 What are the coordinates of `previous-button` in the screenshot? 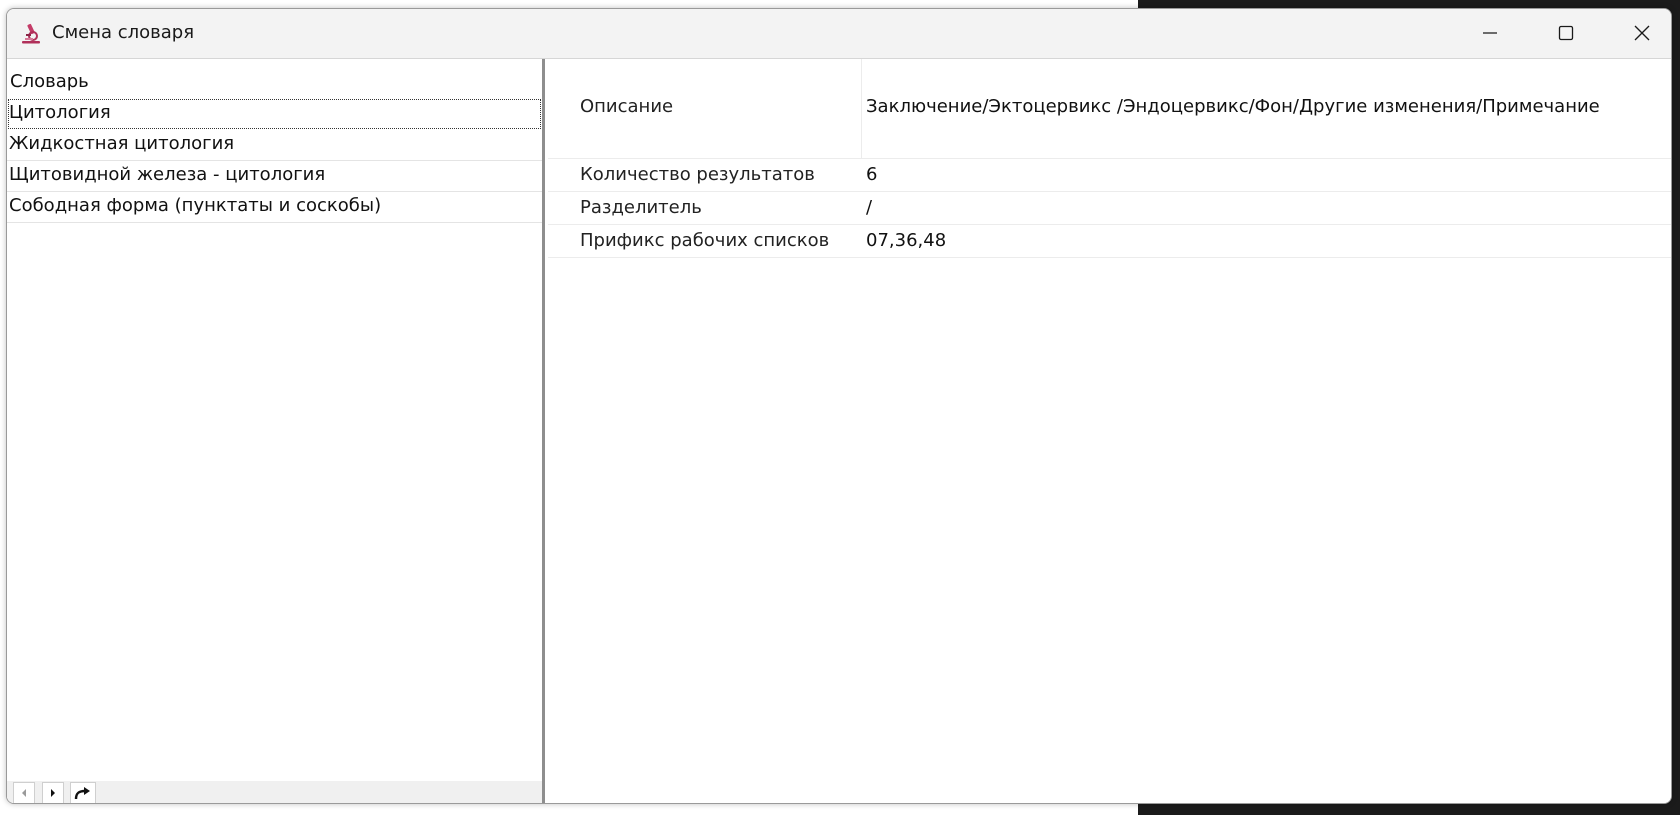 It's located at (24, 792).